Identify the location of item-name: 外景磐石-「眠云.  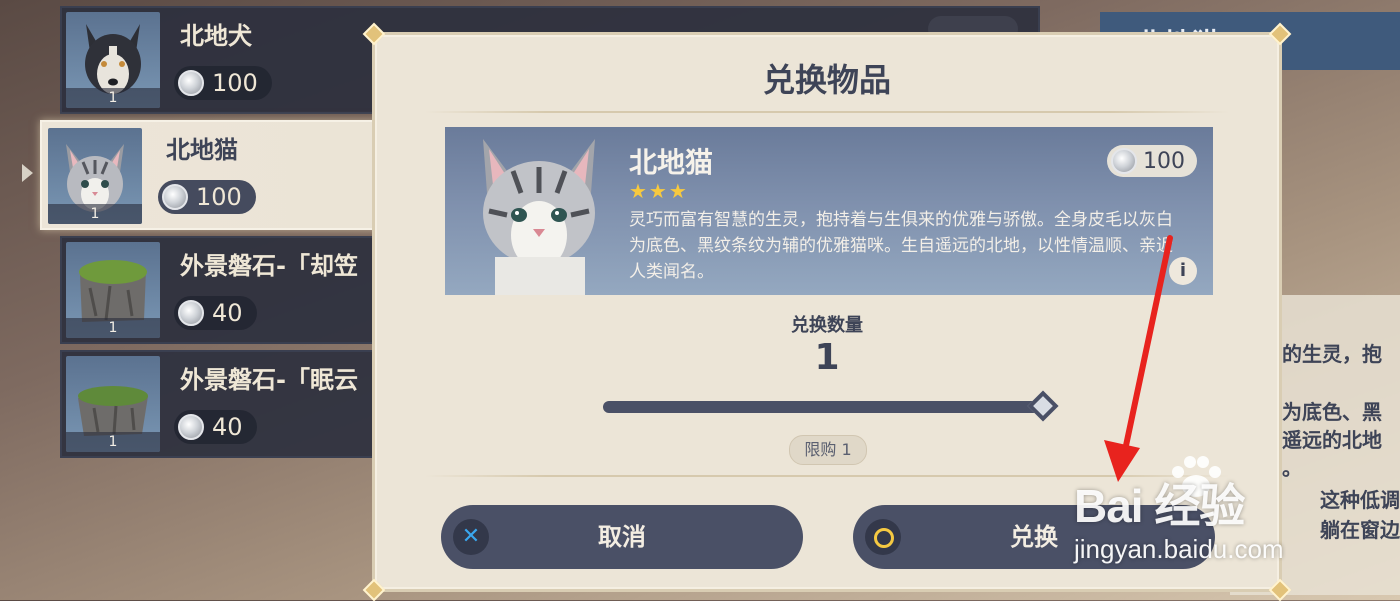
(269, 380).